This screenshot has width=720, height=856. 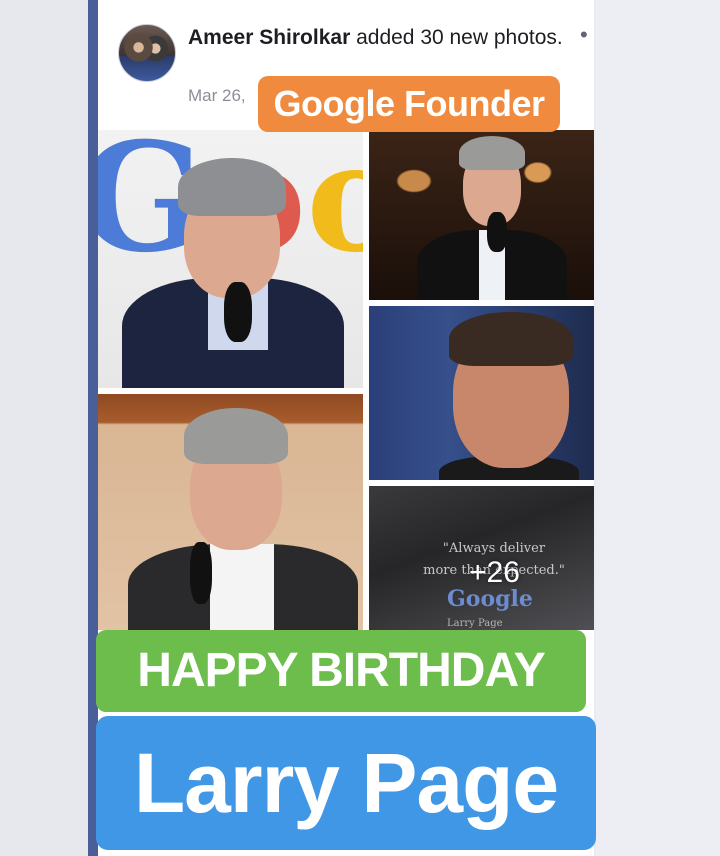 What do you see at coordinates (341, 671) in the screenshot?
I see `happy-birthday-banner: HAPPY BIRTHDAY` at bounding box center [341, 671].